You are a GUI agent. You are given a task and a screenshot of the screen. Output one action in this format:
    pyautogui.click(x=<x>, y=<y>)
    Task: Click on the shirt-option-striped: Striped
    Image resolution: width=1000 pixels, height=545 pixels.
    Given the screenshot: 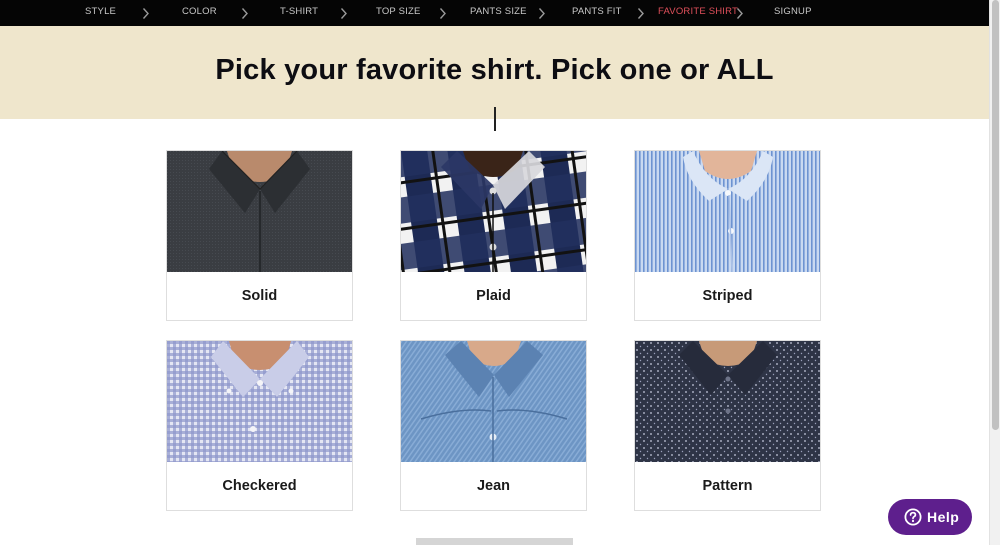 What is the action you would take?
    pyautogui.click(x=727, y=235)
    